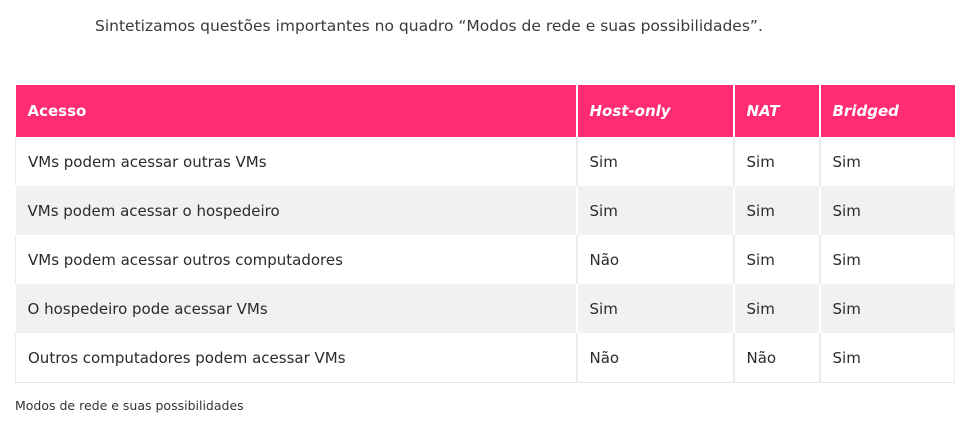  What do you see at coordinates (296, 308) in the screenshot?
I see `cell-acesso: O hospedeiro pode acessar VMs` at bounding box center [296, 308].